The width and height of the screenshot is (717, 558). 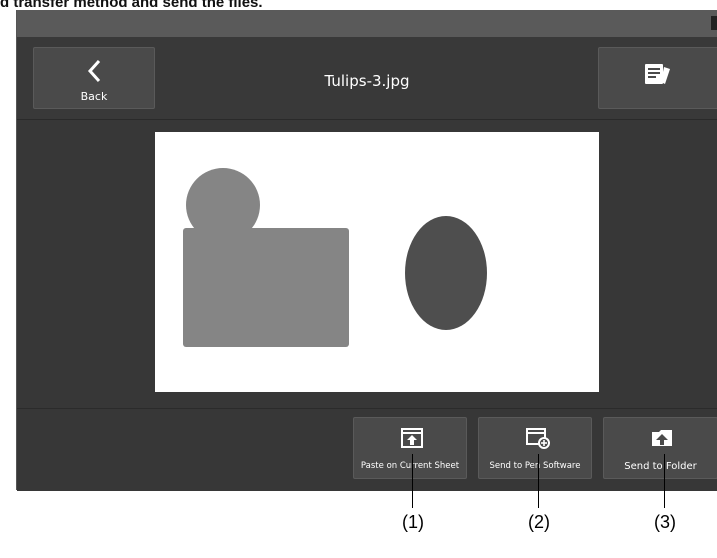 I want to click on header-bar: Back Tulips-3.jpg, so click(x=367, y=78).